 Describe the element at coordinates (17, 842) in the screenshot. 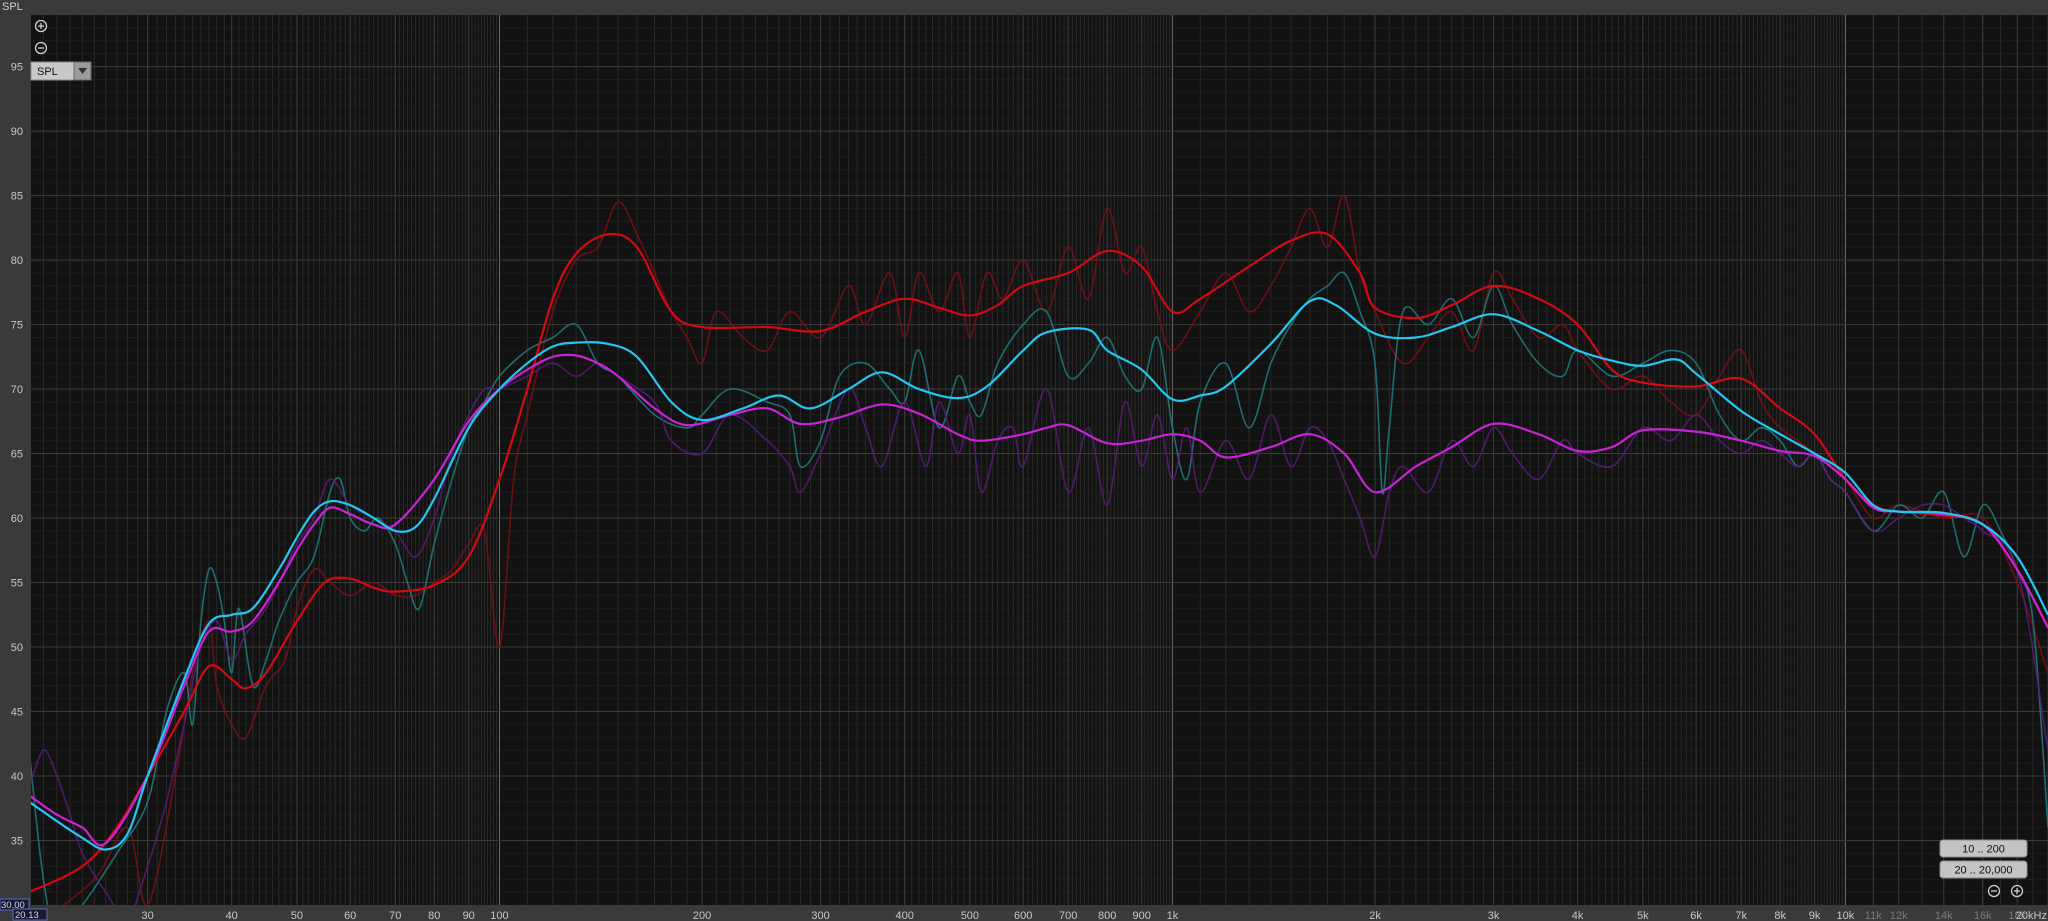

I see `y-tick-label: 35` at that location.